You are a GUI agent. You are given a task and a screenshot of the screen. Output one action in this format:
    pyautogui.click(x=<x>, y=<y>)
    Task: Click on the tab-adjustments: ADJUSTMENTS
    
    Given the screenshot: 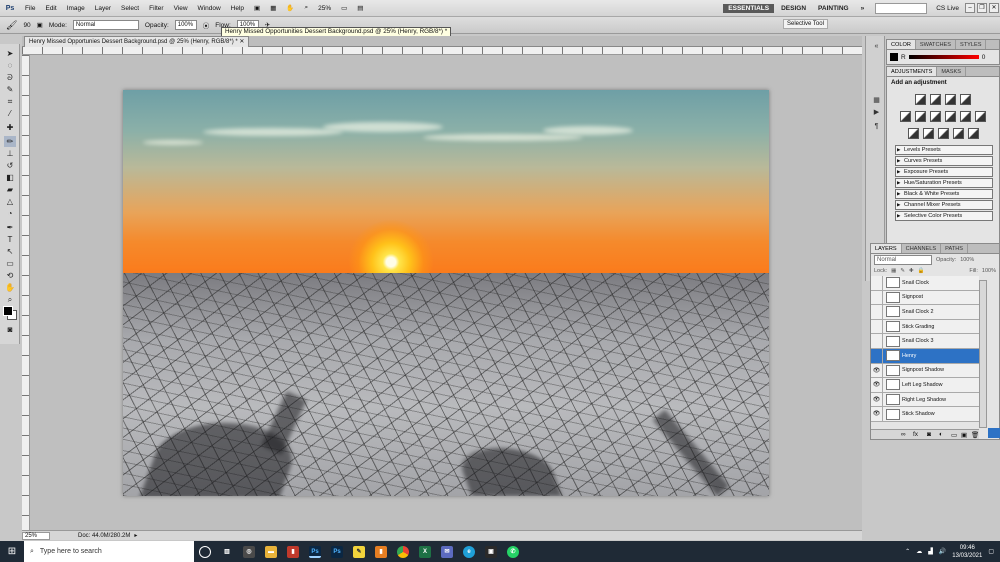 What is the action you would take?
    pyautogui.click(x=912, y=71)
    